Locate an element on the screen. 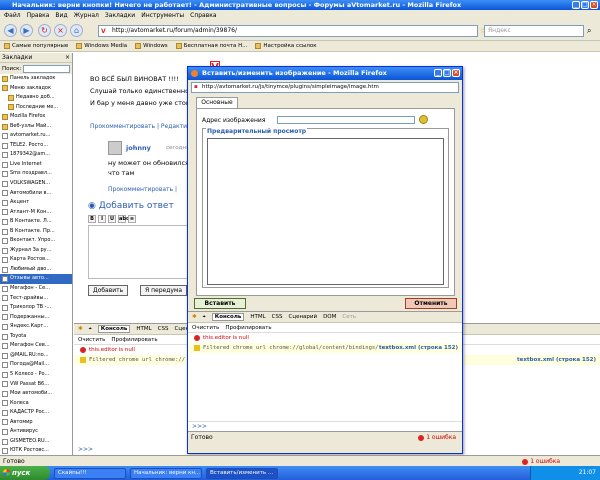 The height and width of the screenshot is (480, 600). sidebar-item: Акцент is located at coordinates (36, 203).